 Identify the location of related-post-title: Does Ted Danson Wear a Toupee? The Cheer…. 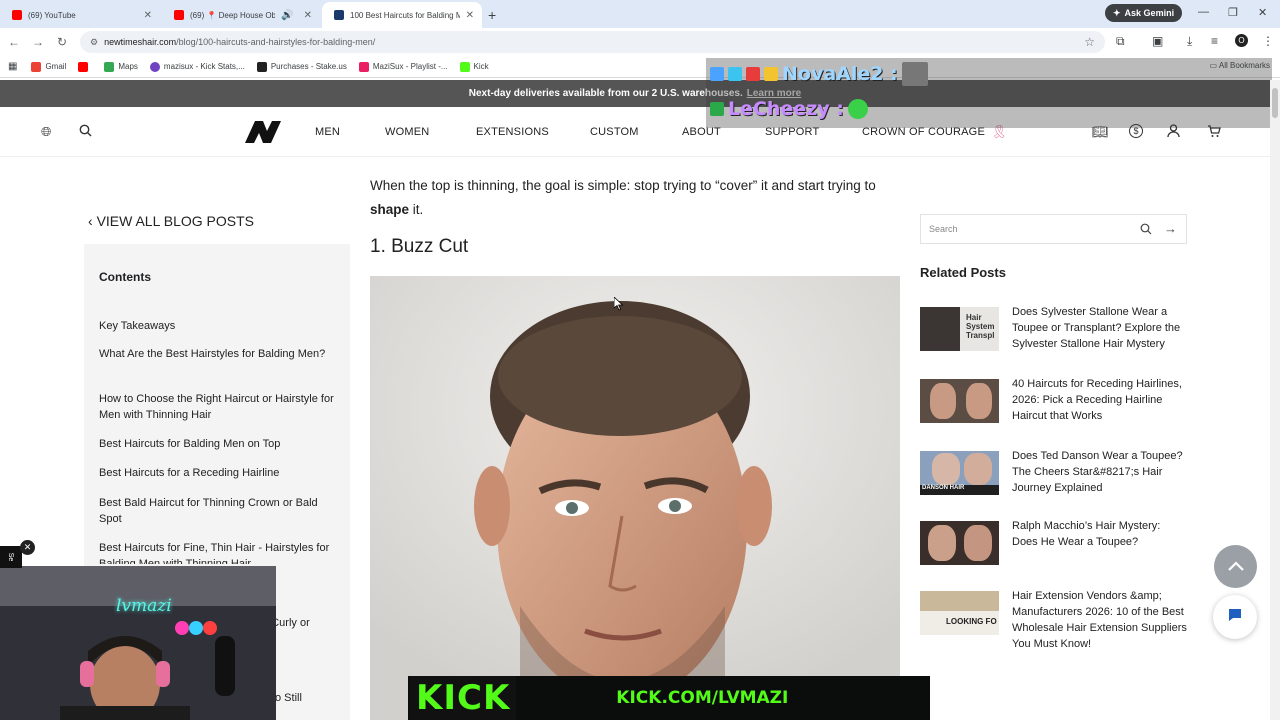
(1100, 472).